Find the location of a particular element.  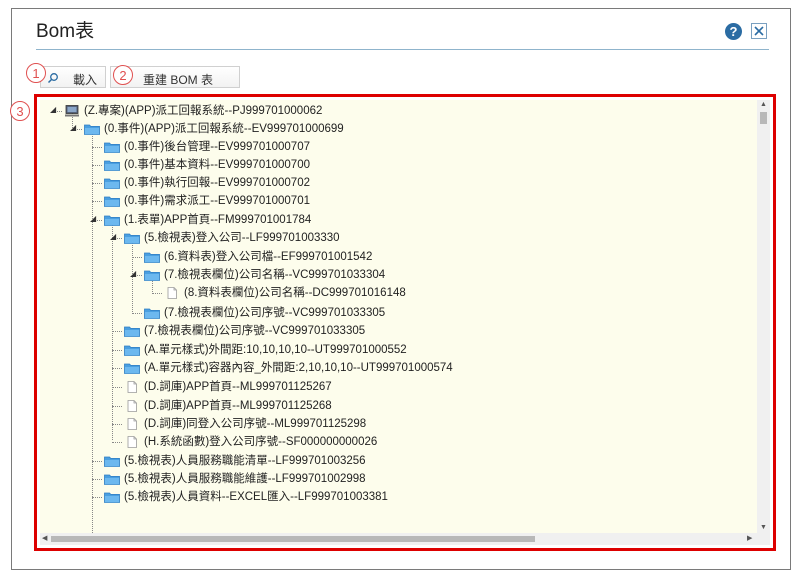

tree-node-label: (D.詞庫)APP首頁--ML999701125268 is located at coordinates (238, 406).